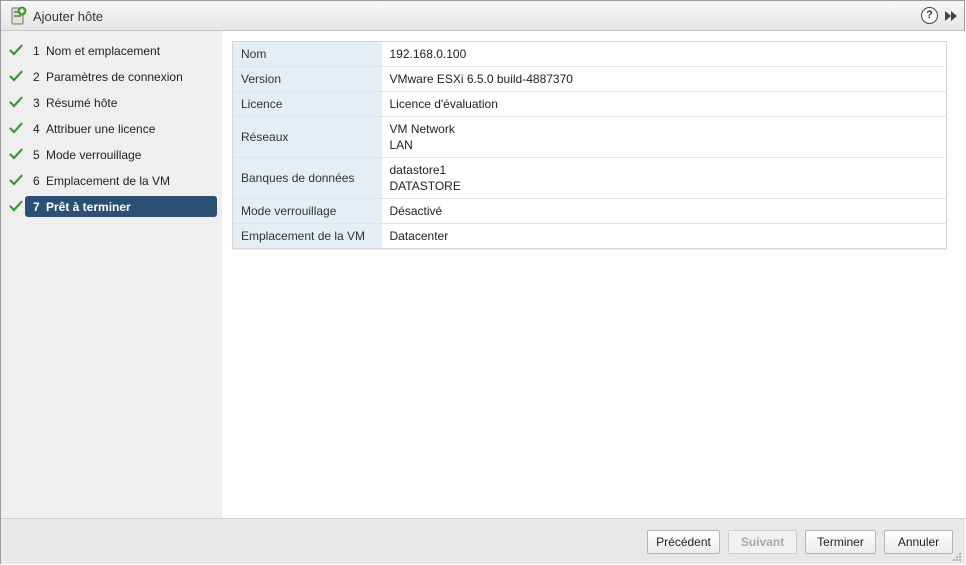 The height and width of the screenshot is (565, 966). Describe the element at coordinates (951, 16) in the screenshot. I see `double-chevron-right-icon` at that location.